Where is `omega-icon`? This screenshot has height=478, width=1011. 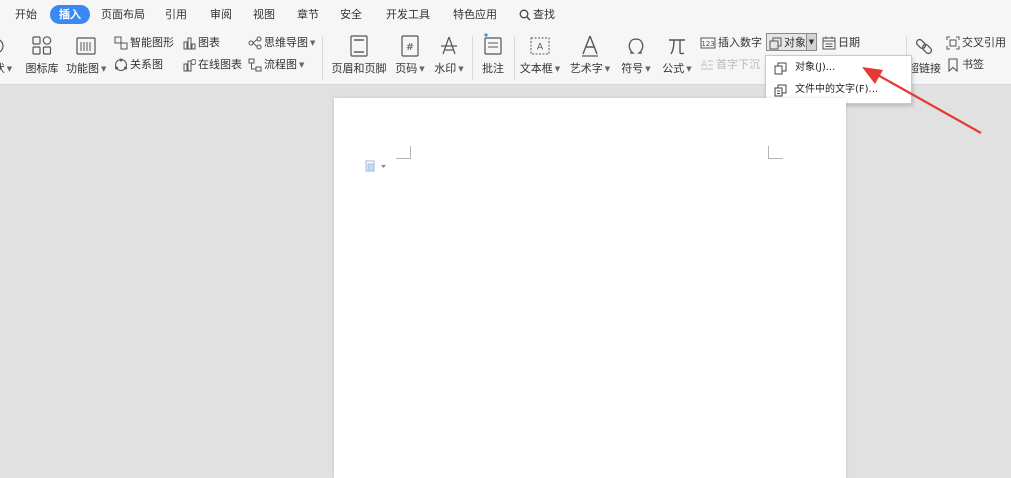
omega-icon is located at coordinates (636, 46).